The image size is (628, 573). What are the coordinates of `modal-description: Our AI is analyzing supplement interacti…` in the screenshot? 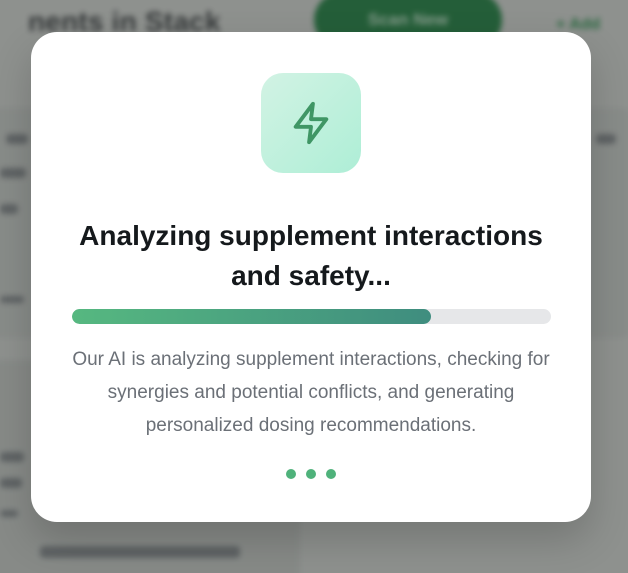 It's located at (311, 392).